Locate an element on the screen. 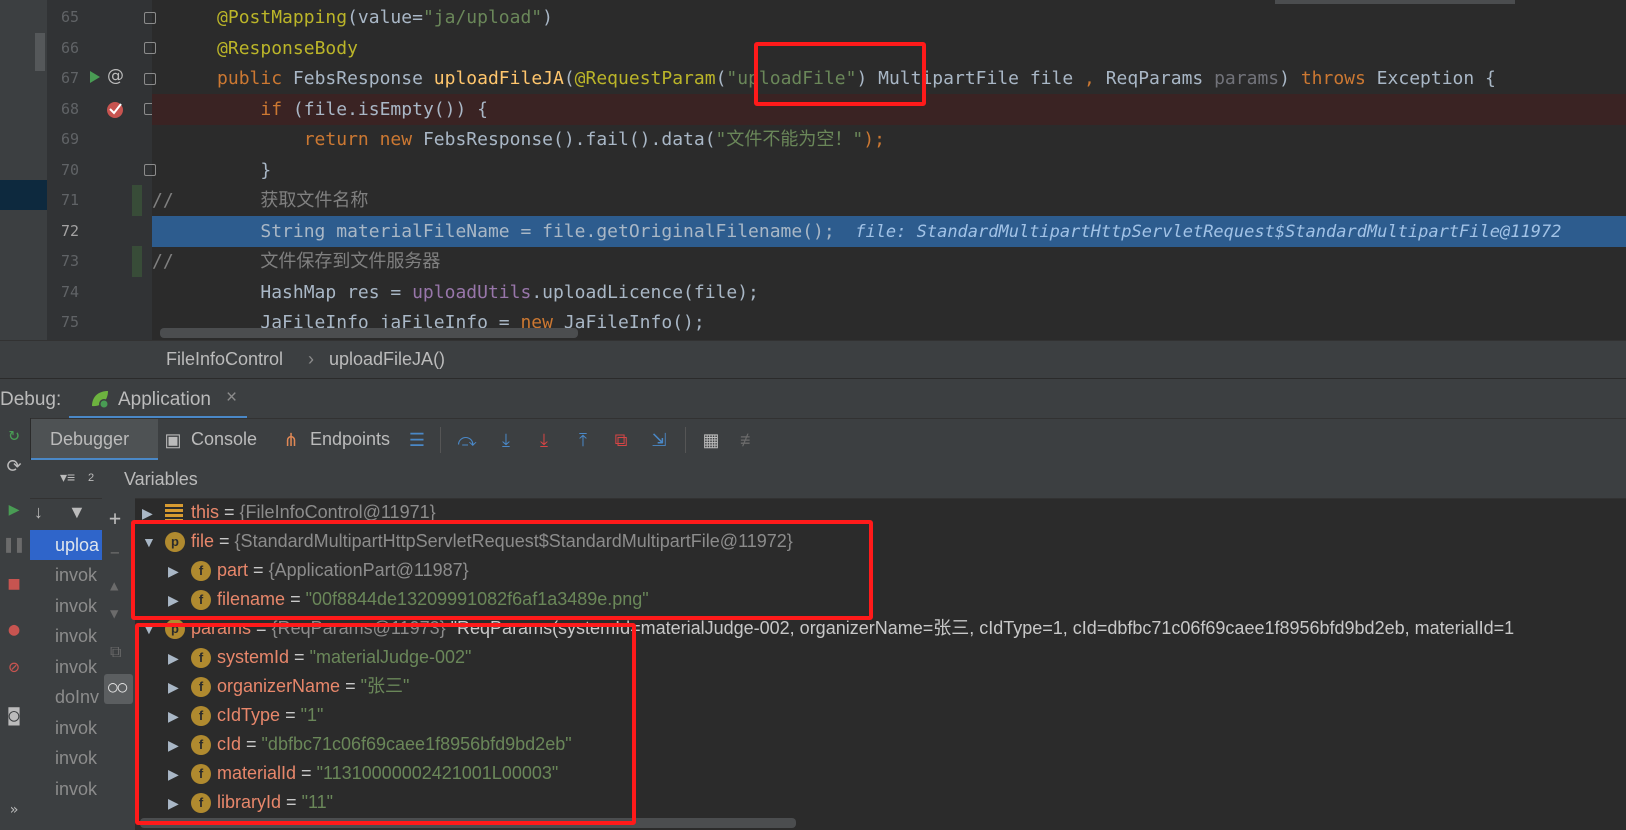  view-breakpoints-icon: ● is located at coordinates (14, 630).